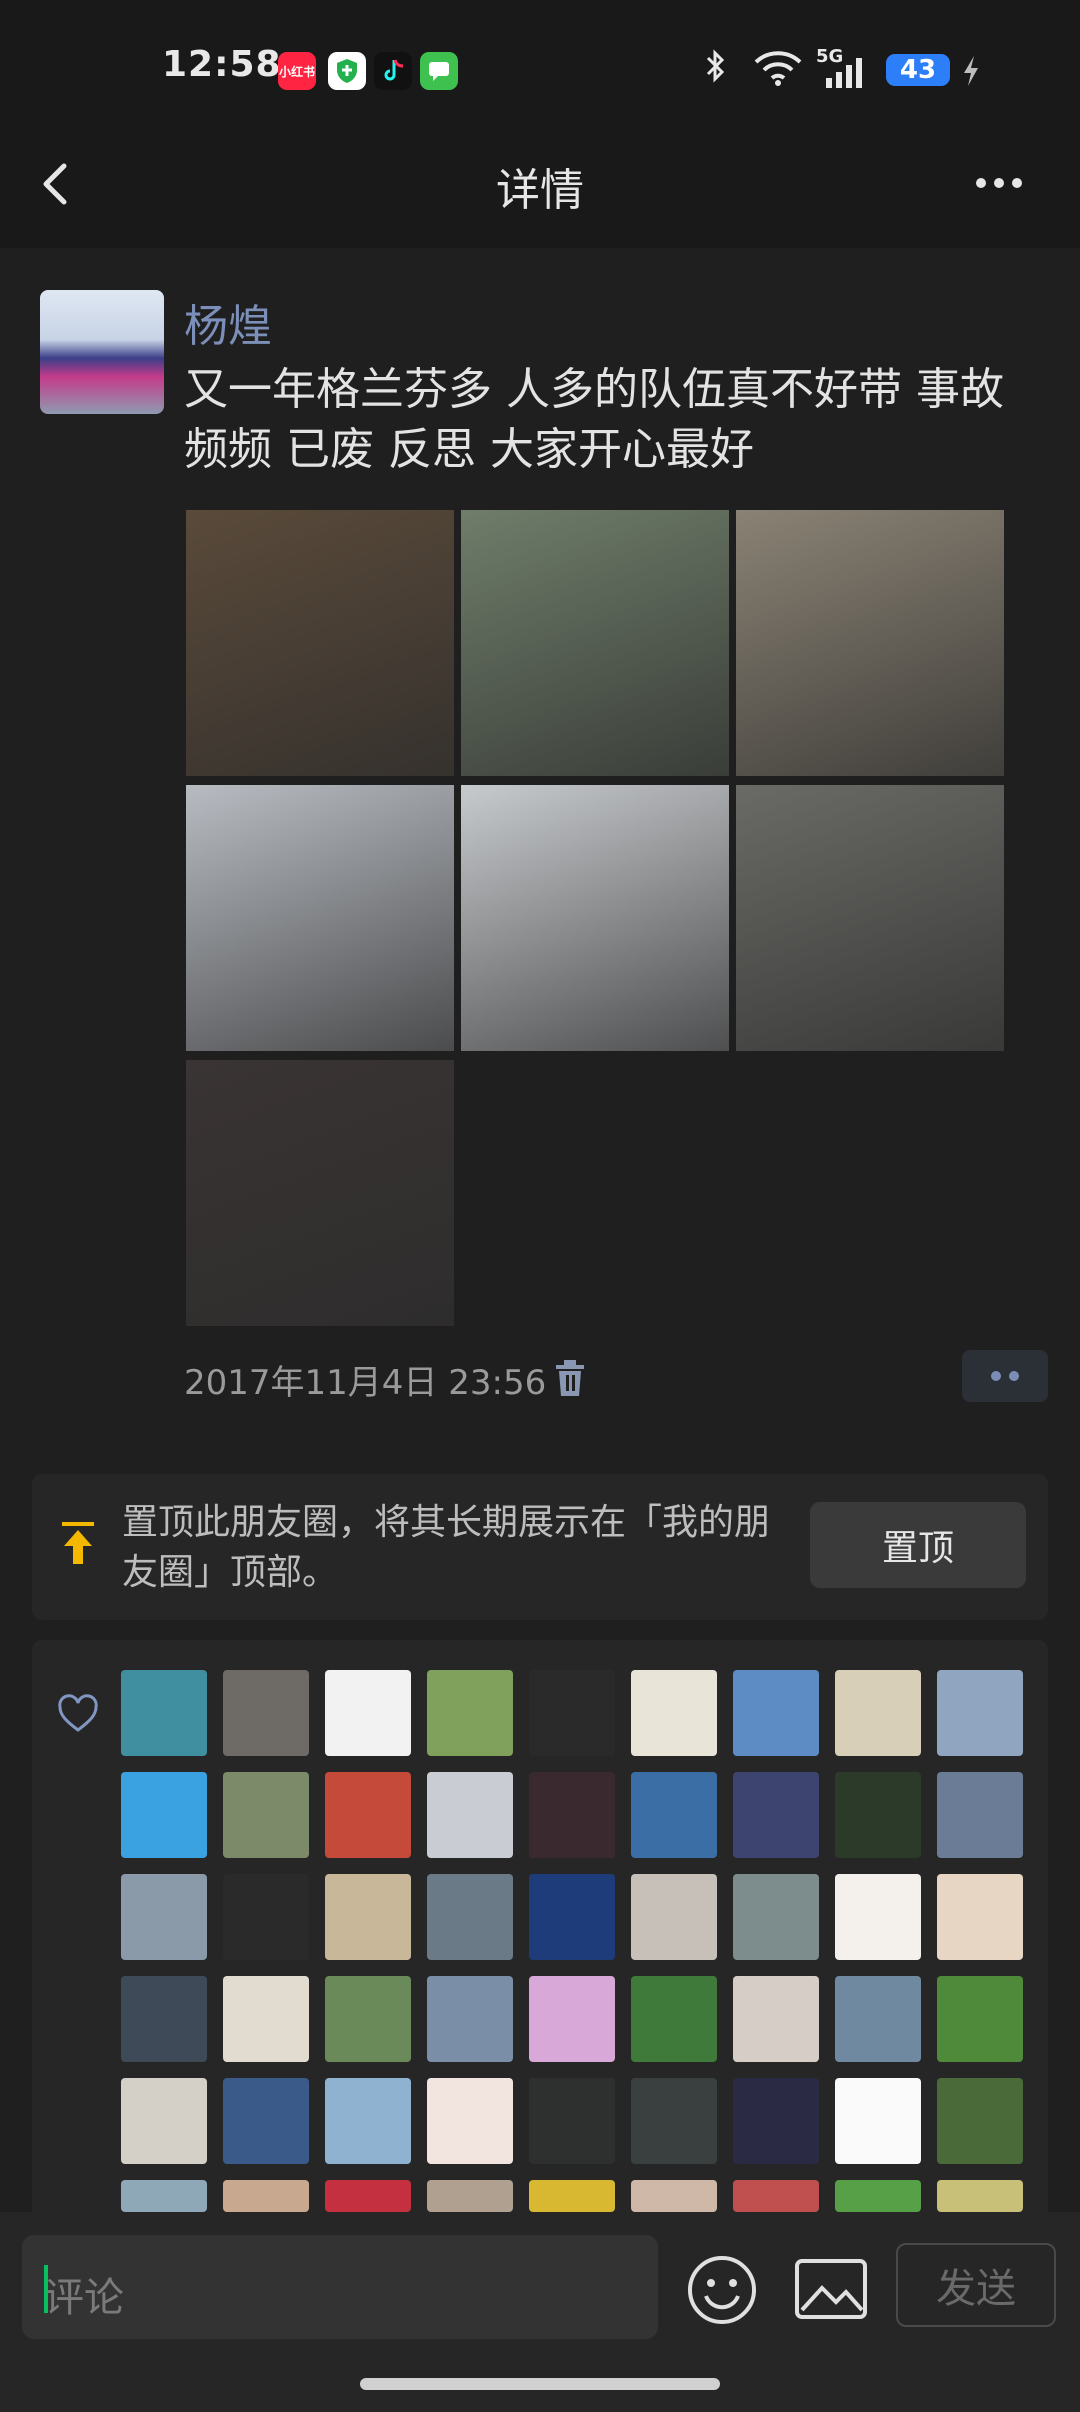 The width and height of the screenshot is (1080, 2412). What do you see at coordinates (594, 419) in the screenshot?
I see `post-text: 又一年格兰芬多 人多的队伍真不好带 事故频频 已废 反思 大家开心最好` at bounding box center [594, 419].